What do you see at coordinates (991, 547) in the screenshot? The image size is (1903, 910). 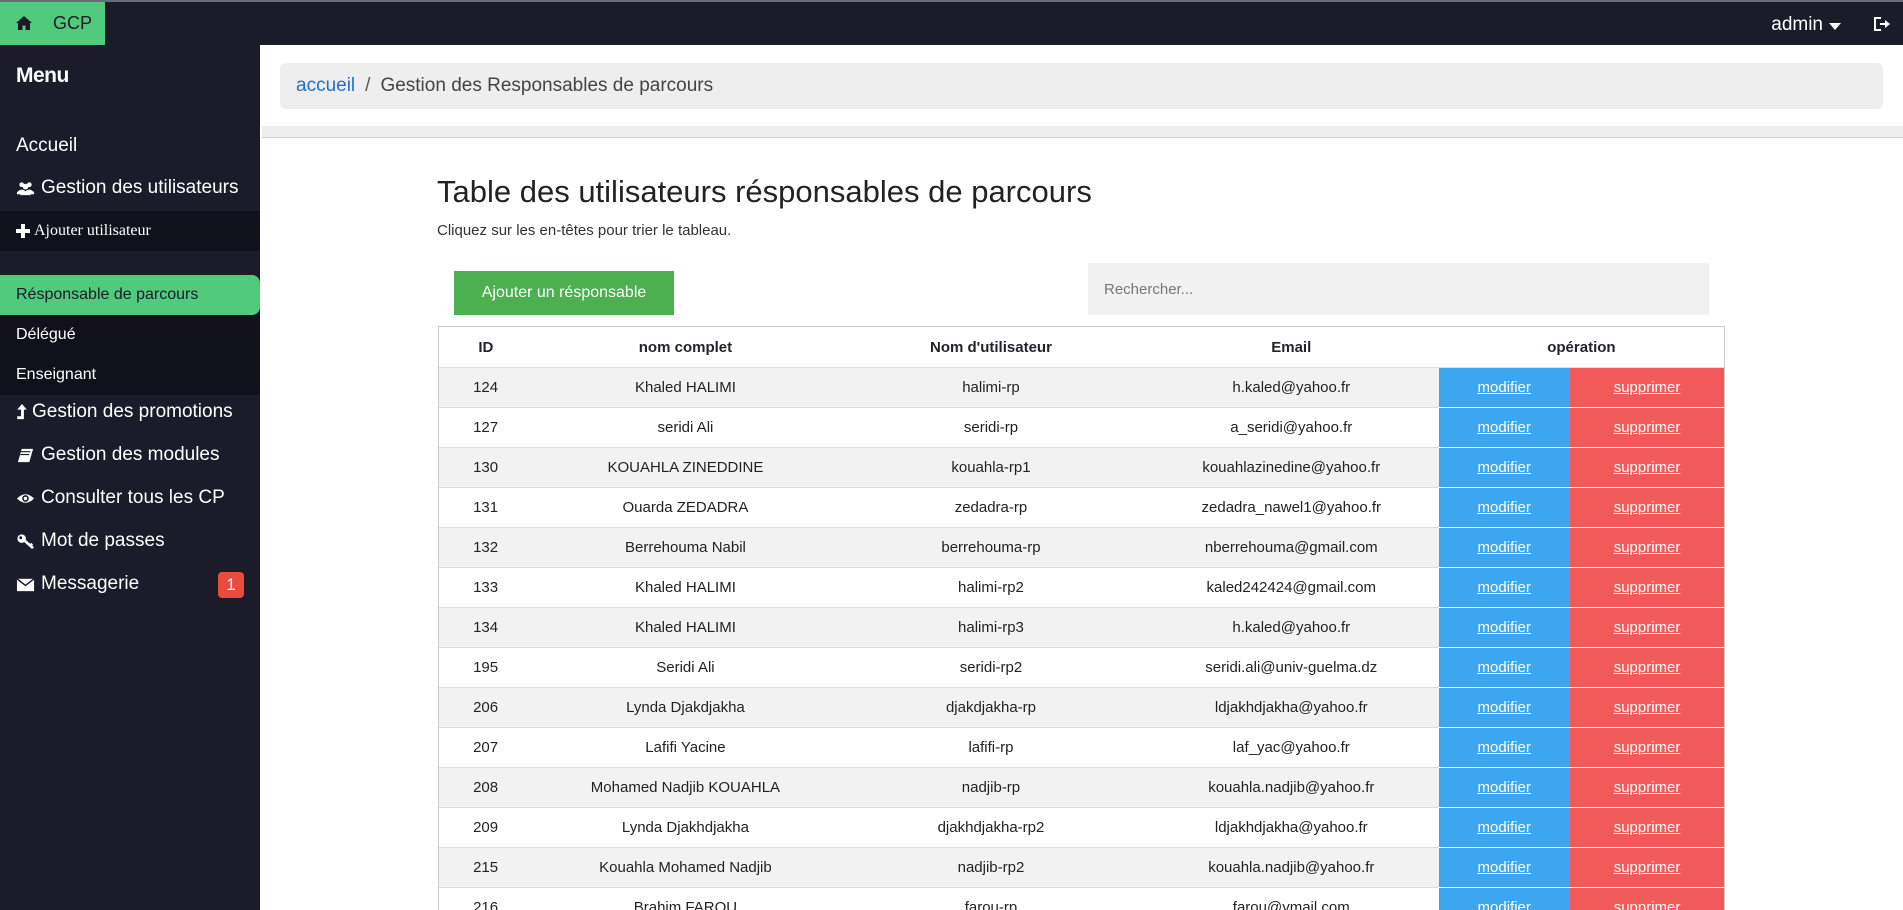 I see `cell-username: berrehouma-rp` at bounding box center [991, 547].